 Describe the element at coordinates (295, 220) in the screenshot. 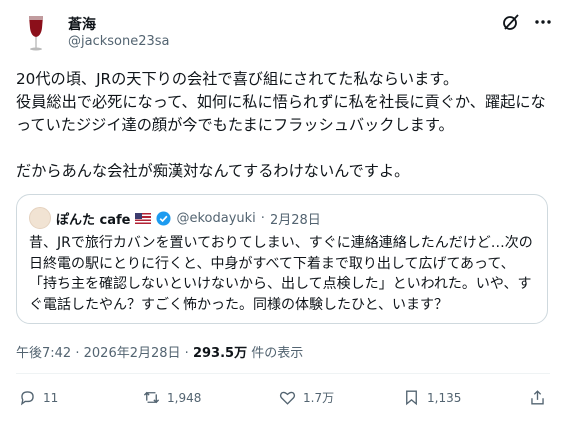

I see `quoted-tweet-date: 2月28日` at that location.